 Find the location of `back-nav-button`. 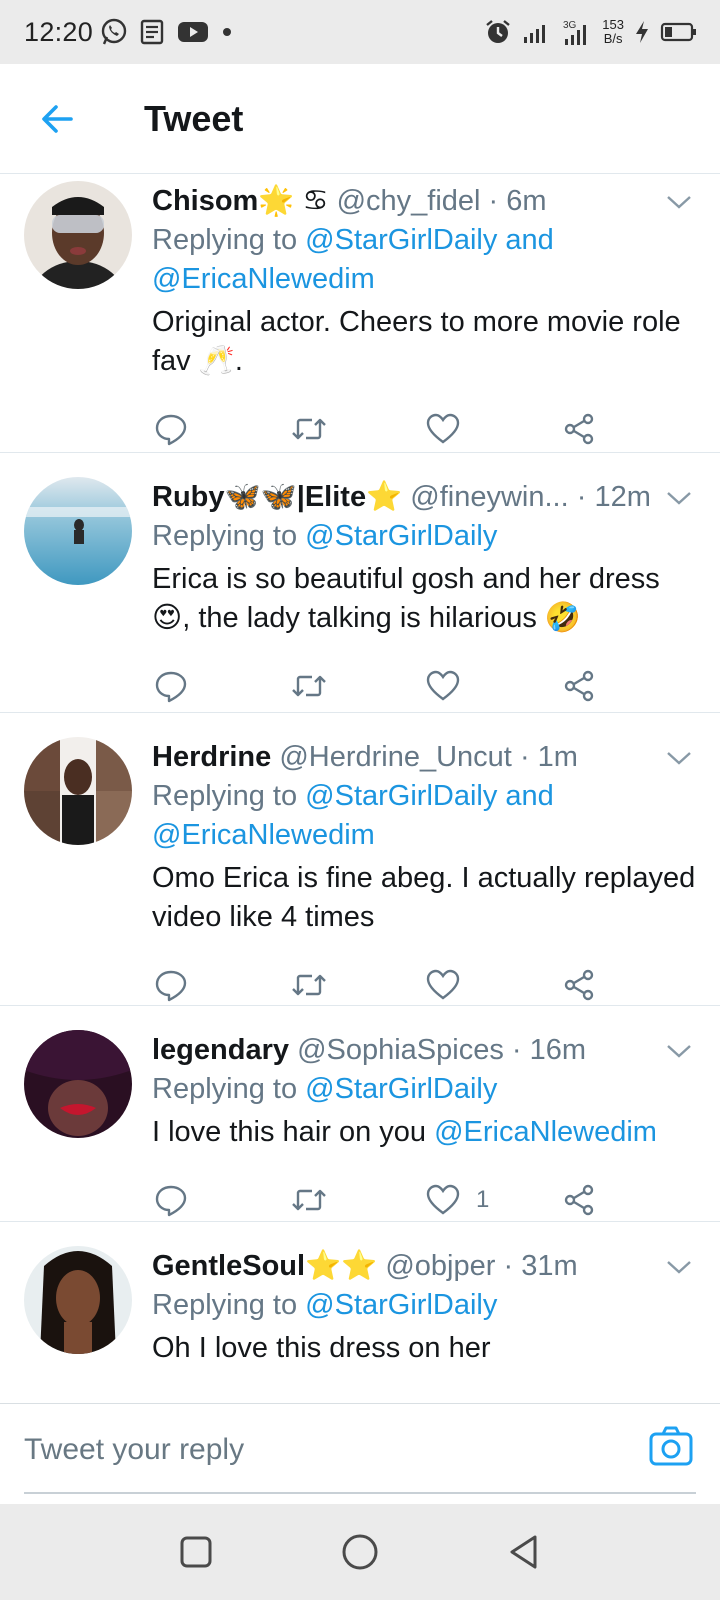

back-nav-button is located at coordinates (524, 1552).